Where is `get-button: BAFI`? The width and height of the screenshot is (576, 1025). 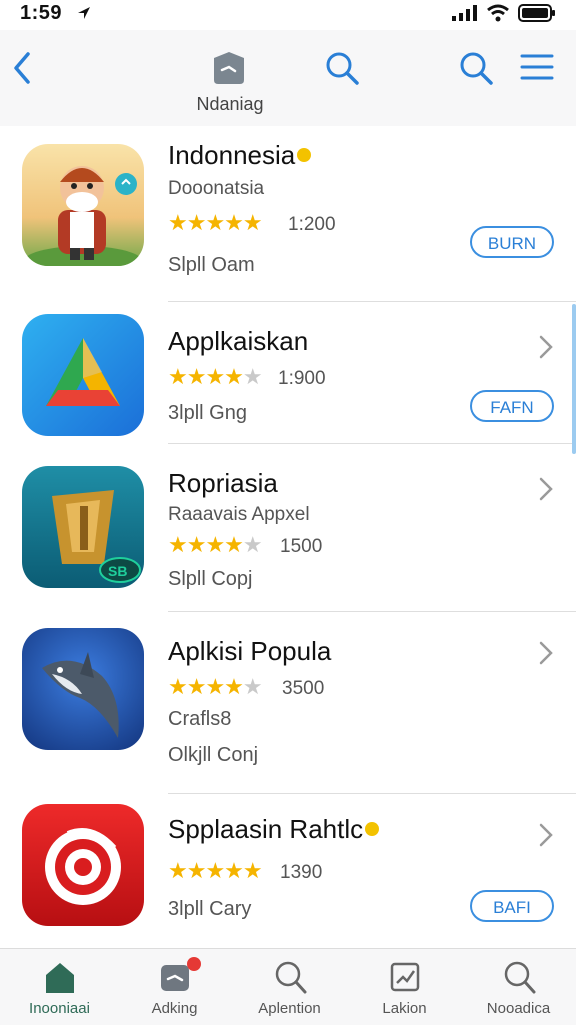
get-button: BAFI is located at coordinates (512, 906).